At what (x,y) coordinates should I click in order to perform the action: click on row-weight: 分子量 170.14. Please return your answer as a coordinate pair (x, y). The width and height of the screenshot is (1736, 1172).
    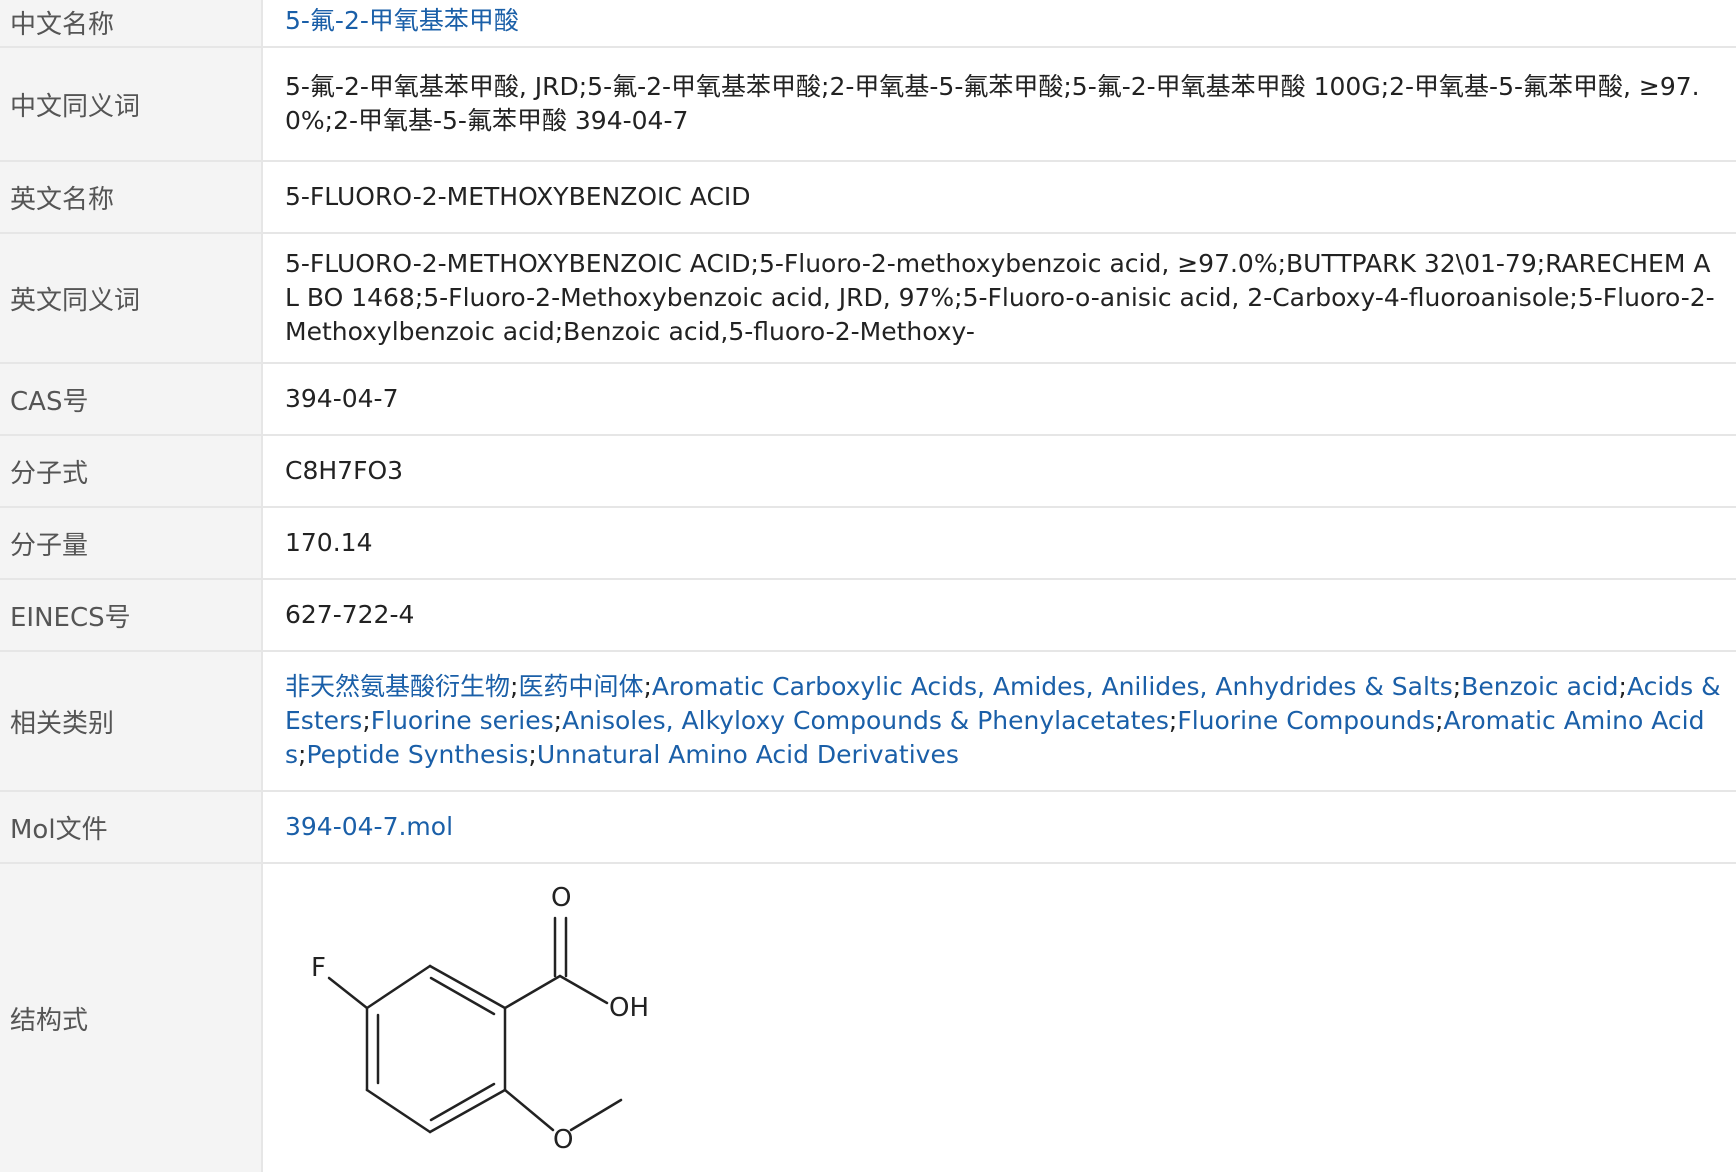
    Looking at the image, I should click on (868, 543).